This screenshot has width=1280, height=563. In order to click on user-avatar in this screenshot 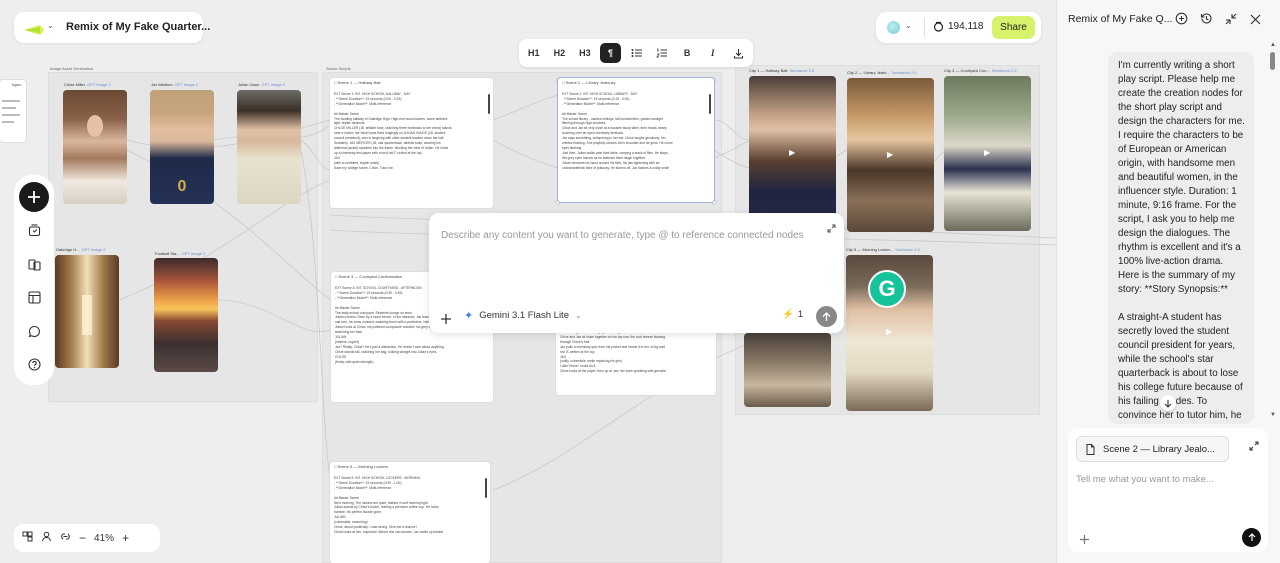, I will do `click(893, 27)`.